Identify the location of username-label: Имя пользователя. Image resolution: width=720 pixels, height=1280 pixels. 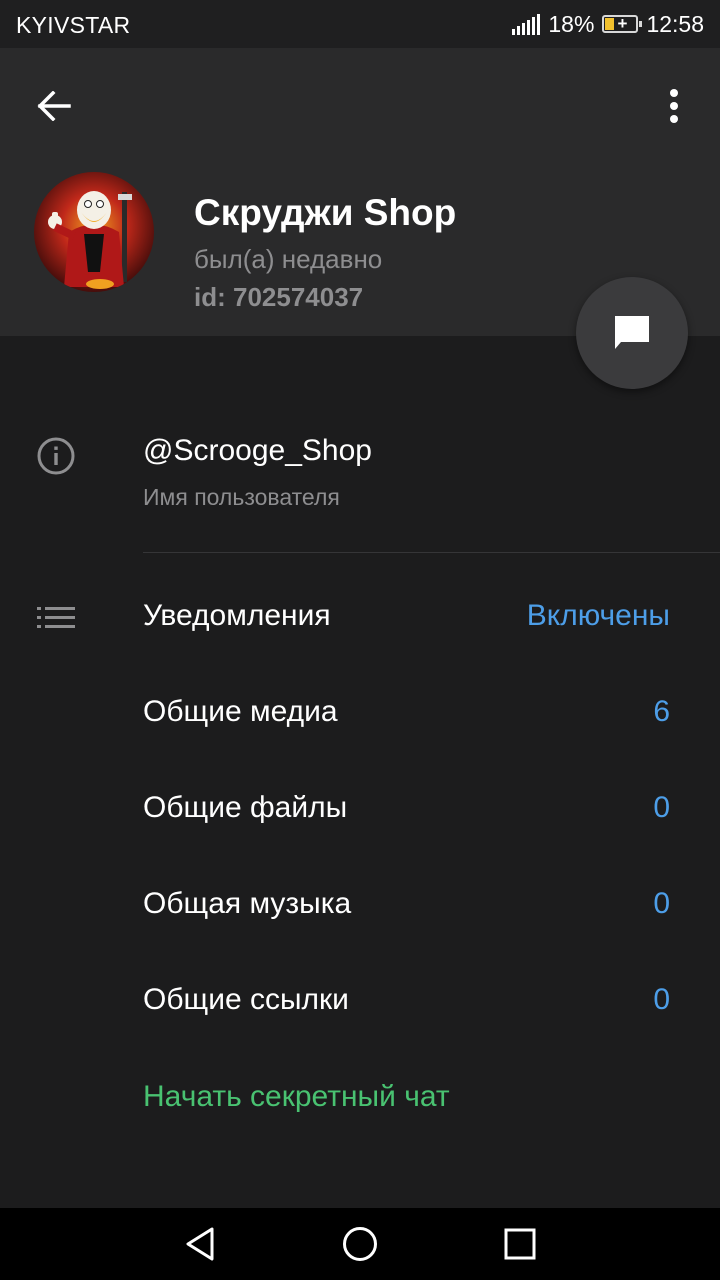
(241, 497).